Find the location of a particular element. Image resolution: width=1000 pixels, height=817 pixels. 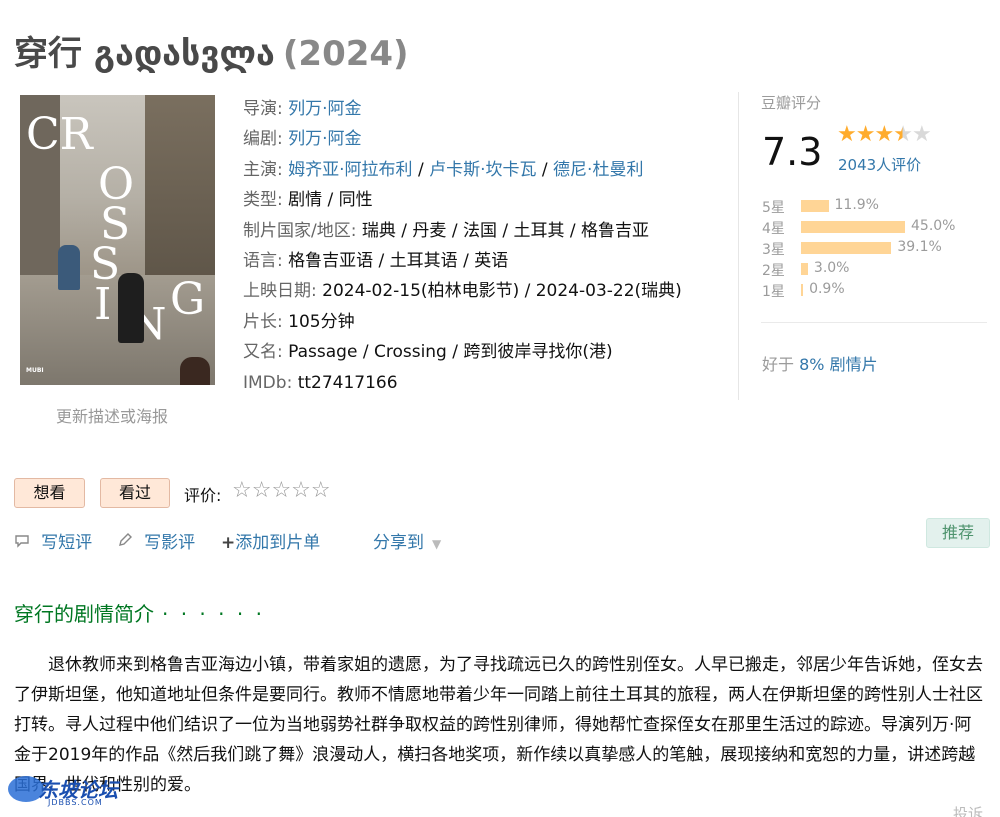

poster-title-letters-7: G is located at coordinates (188, 299).